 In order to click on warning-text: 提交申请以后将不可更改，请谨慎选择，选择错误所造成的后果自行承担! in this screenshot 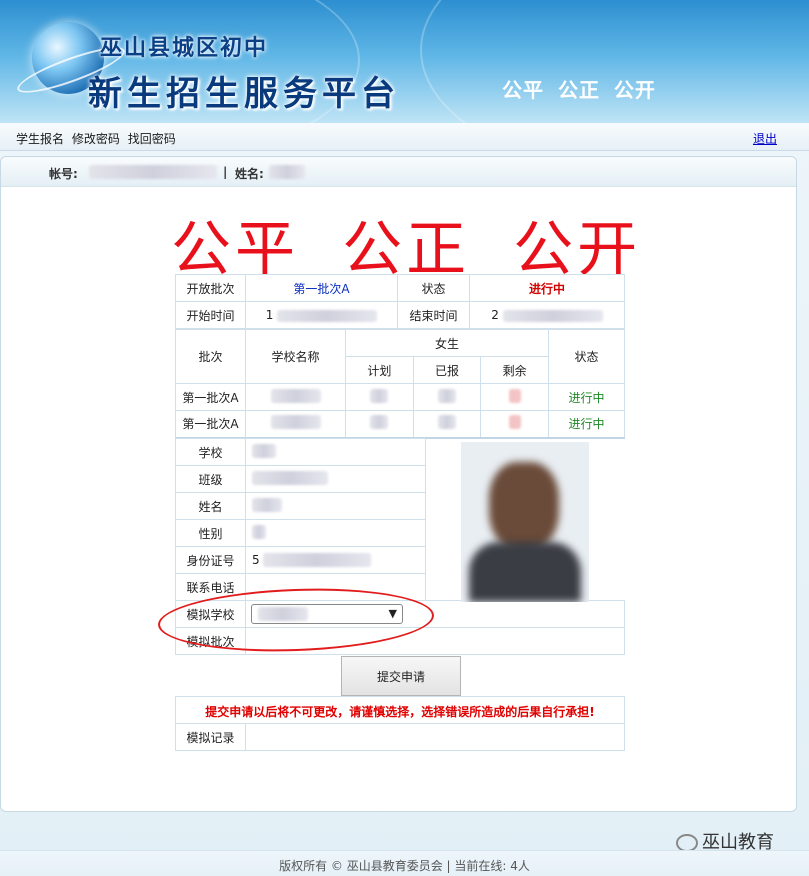, I will do `click(400, 712)`.